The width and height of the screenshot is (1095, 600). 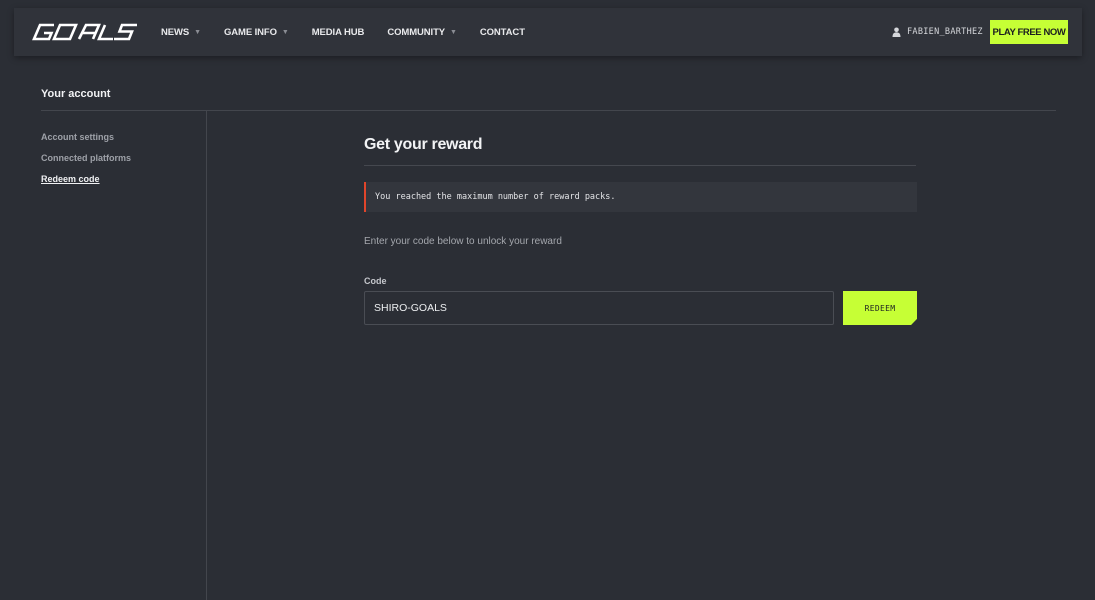 What do you see at coordinates (175, 32) in the screenshot?
I see `nav-news-label: NEWS` at bounding box center [175, 32].